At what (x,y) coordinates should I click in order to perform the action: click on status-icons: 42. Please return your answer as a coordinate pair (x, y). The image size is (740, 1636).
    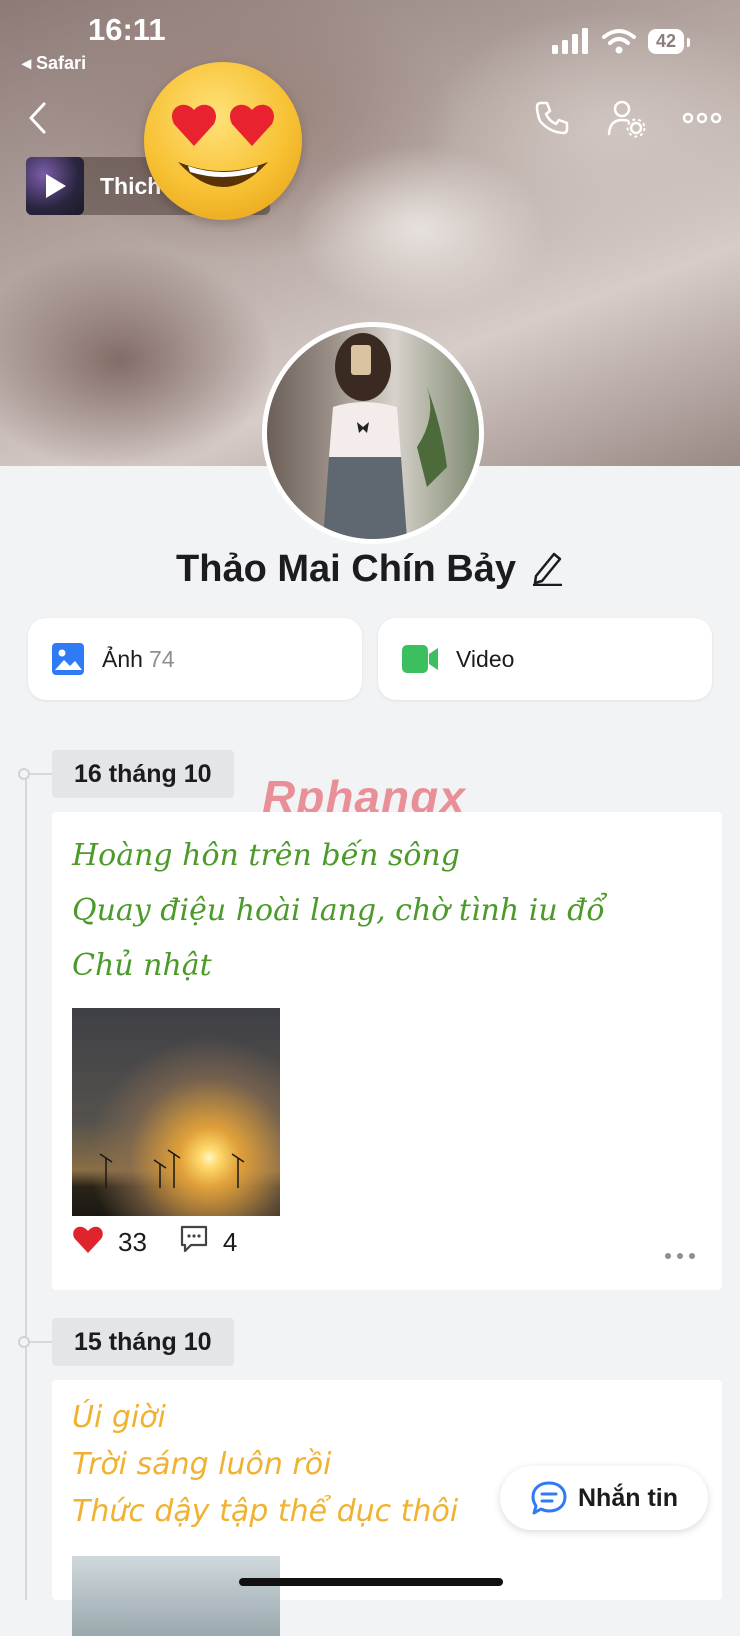
    Looking at the image, I should click on (621, 41).